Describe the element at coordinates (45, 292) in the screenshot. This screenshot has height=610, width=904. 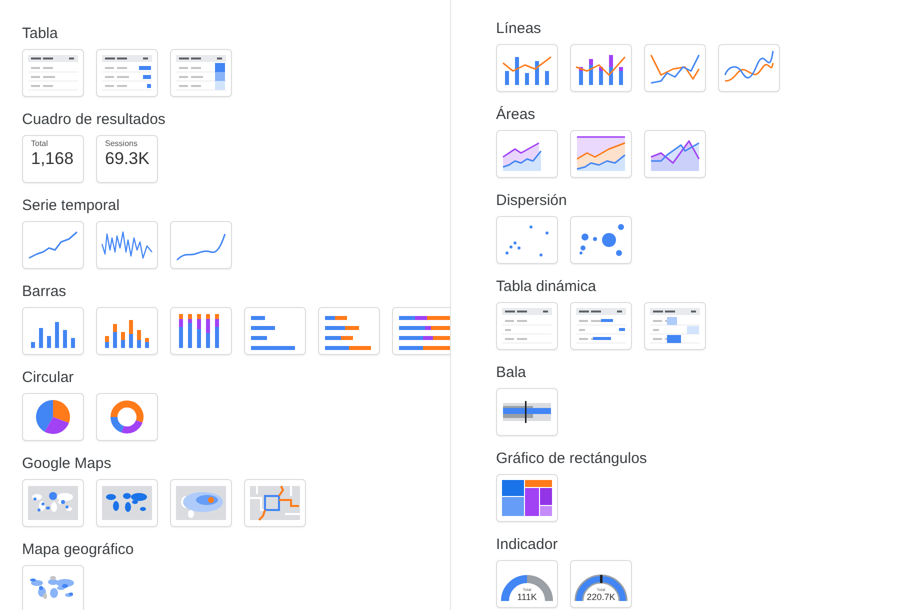
I see `section-title: Barras` at that location.